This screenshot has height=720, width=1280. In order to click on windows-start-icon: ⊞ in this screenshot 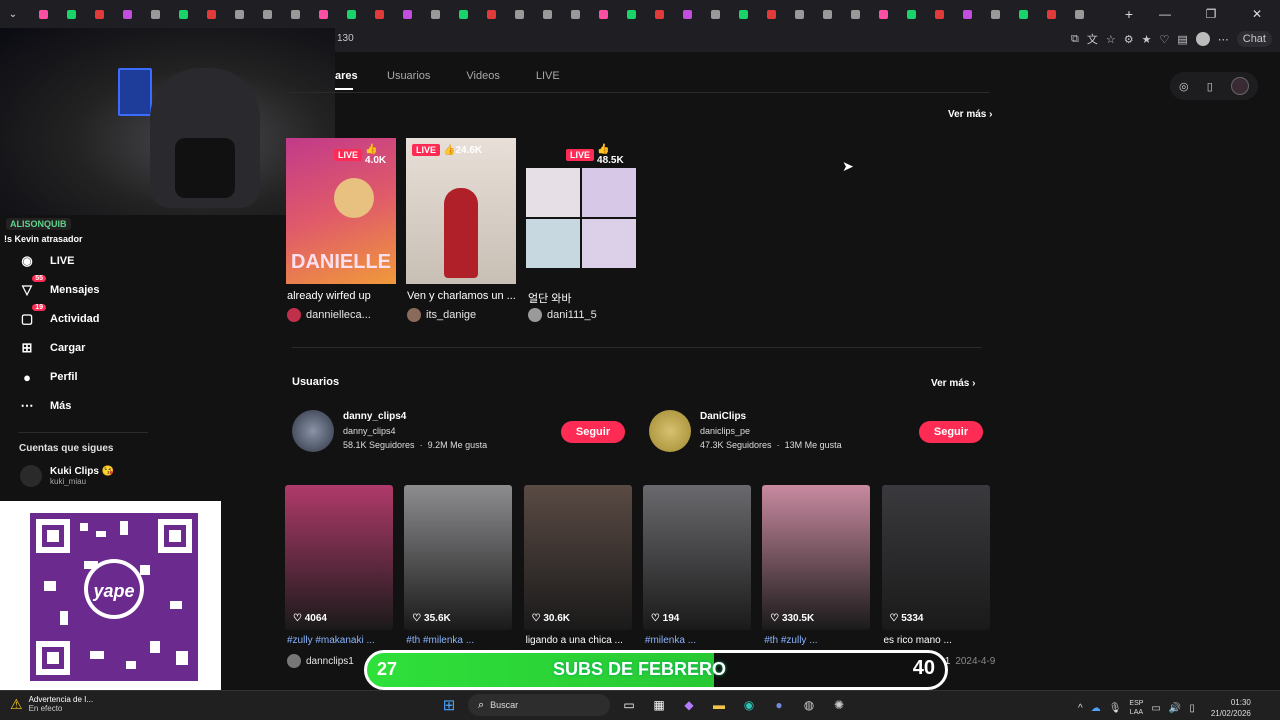, I will do `click(449, 705)`.